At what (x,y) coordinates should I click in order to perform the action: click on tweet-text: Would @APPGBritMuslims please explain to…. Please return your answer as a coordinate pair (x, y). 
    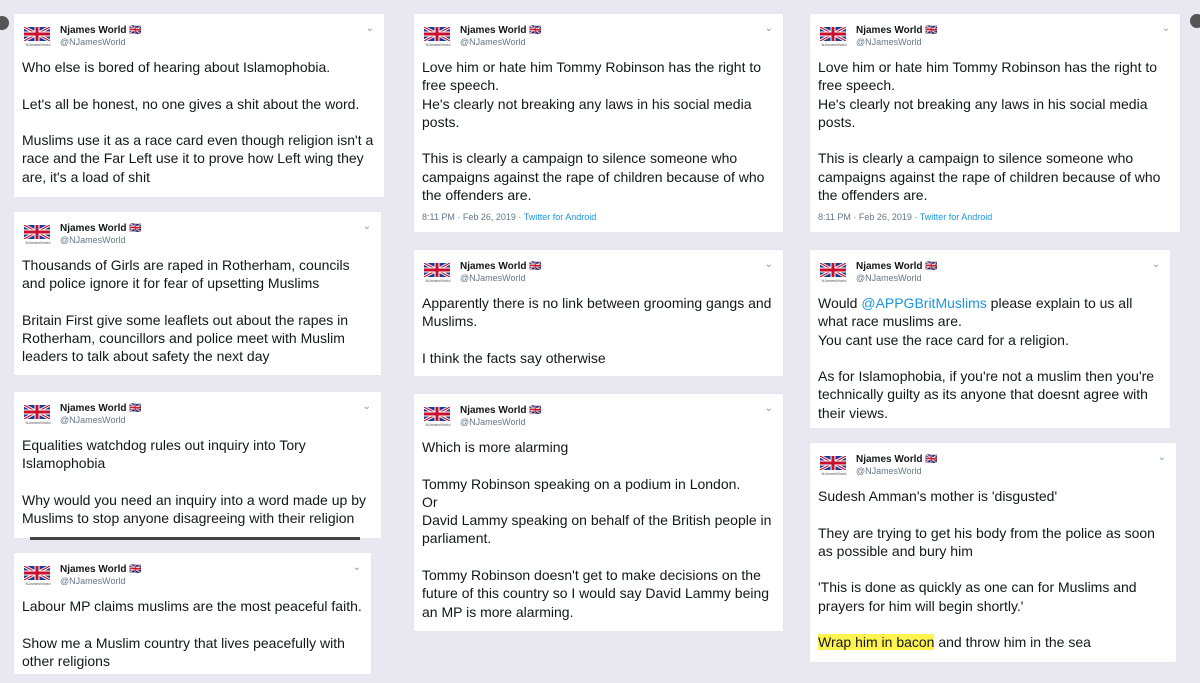
    Looking at the image, I should click on (986, 358).